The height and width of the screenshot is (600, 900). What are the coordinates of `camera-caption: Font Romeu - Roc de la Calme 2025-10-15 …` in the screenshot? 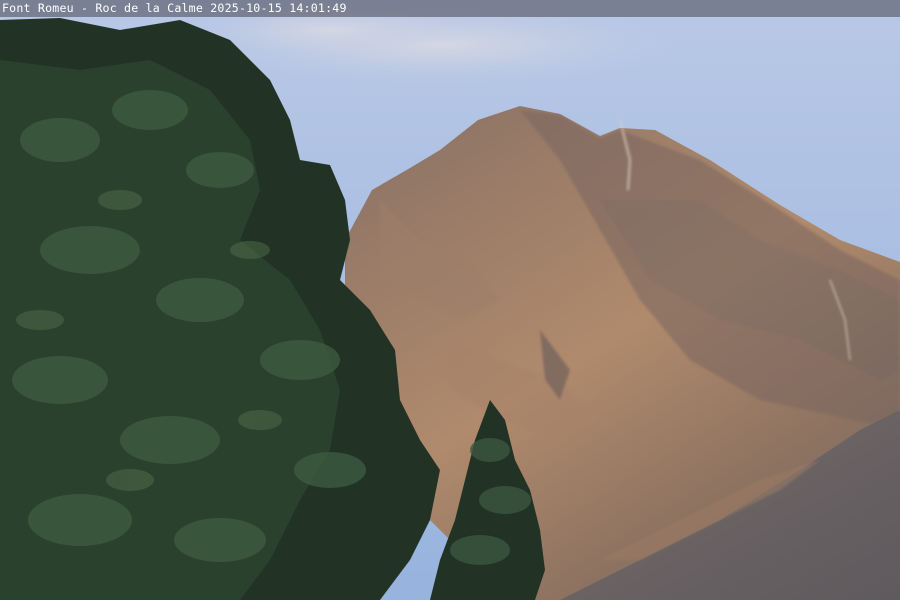 It's located at (174, 8).